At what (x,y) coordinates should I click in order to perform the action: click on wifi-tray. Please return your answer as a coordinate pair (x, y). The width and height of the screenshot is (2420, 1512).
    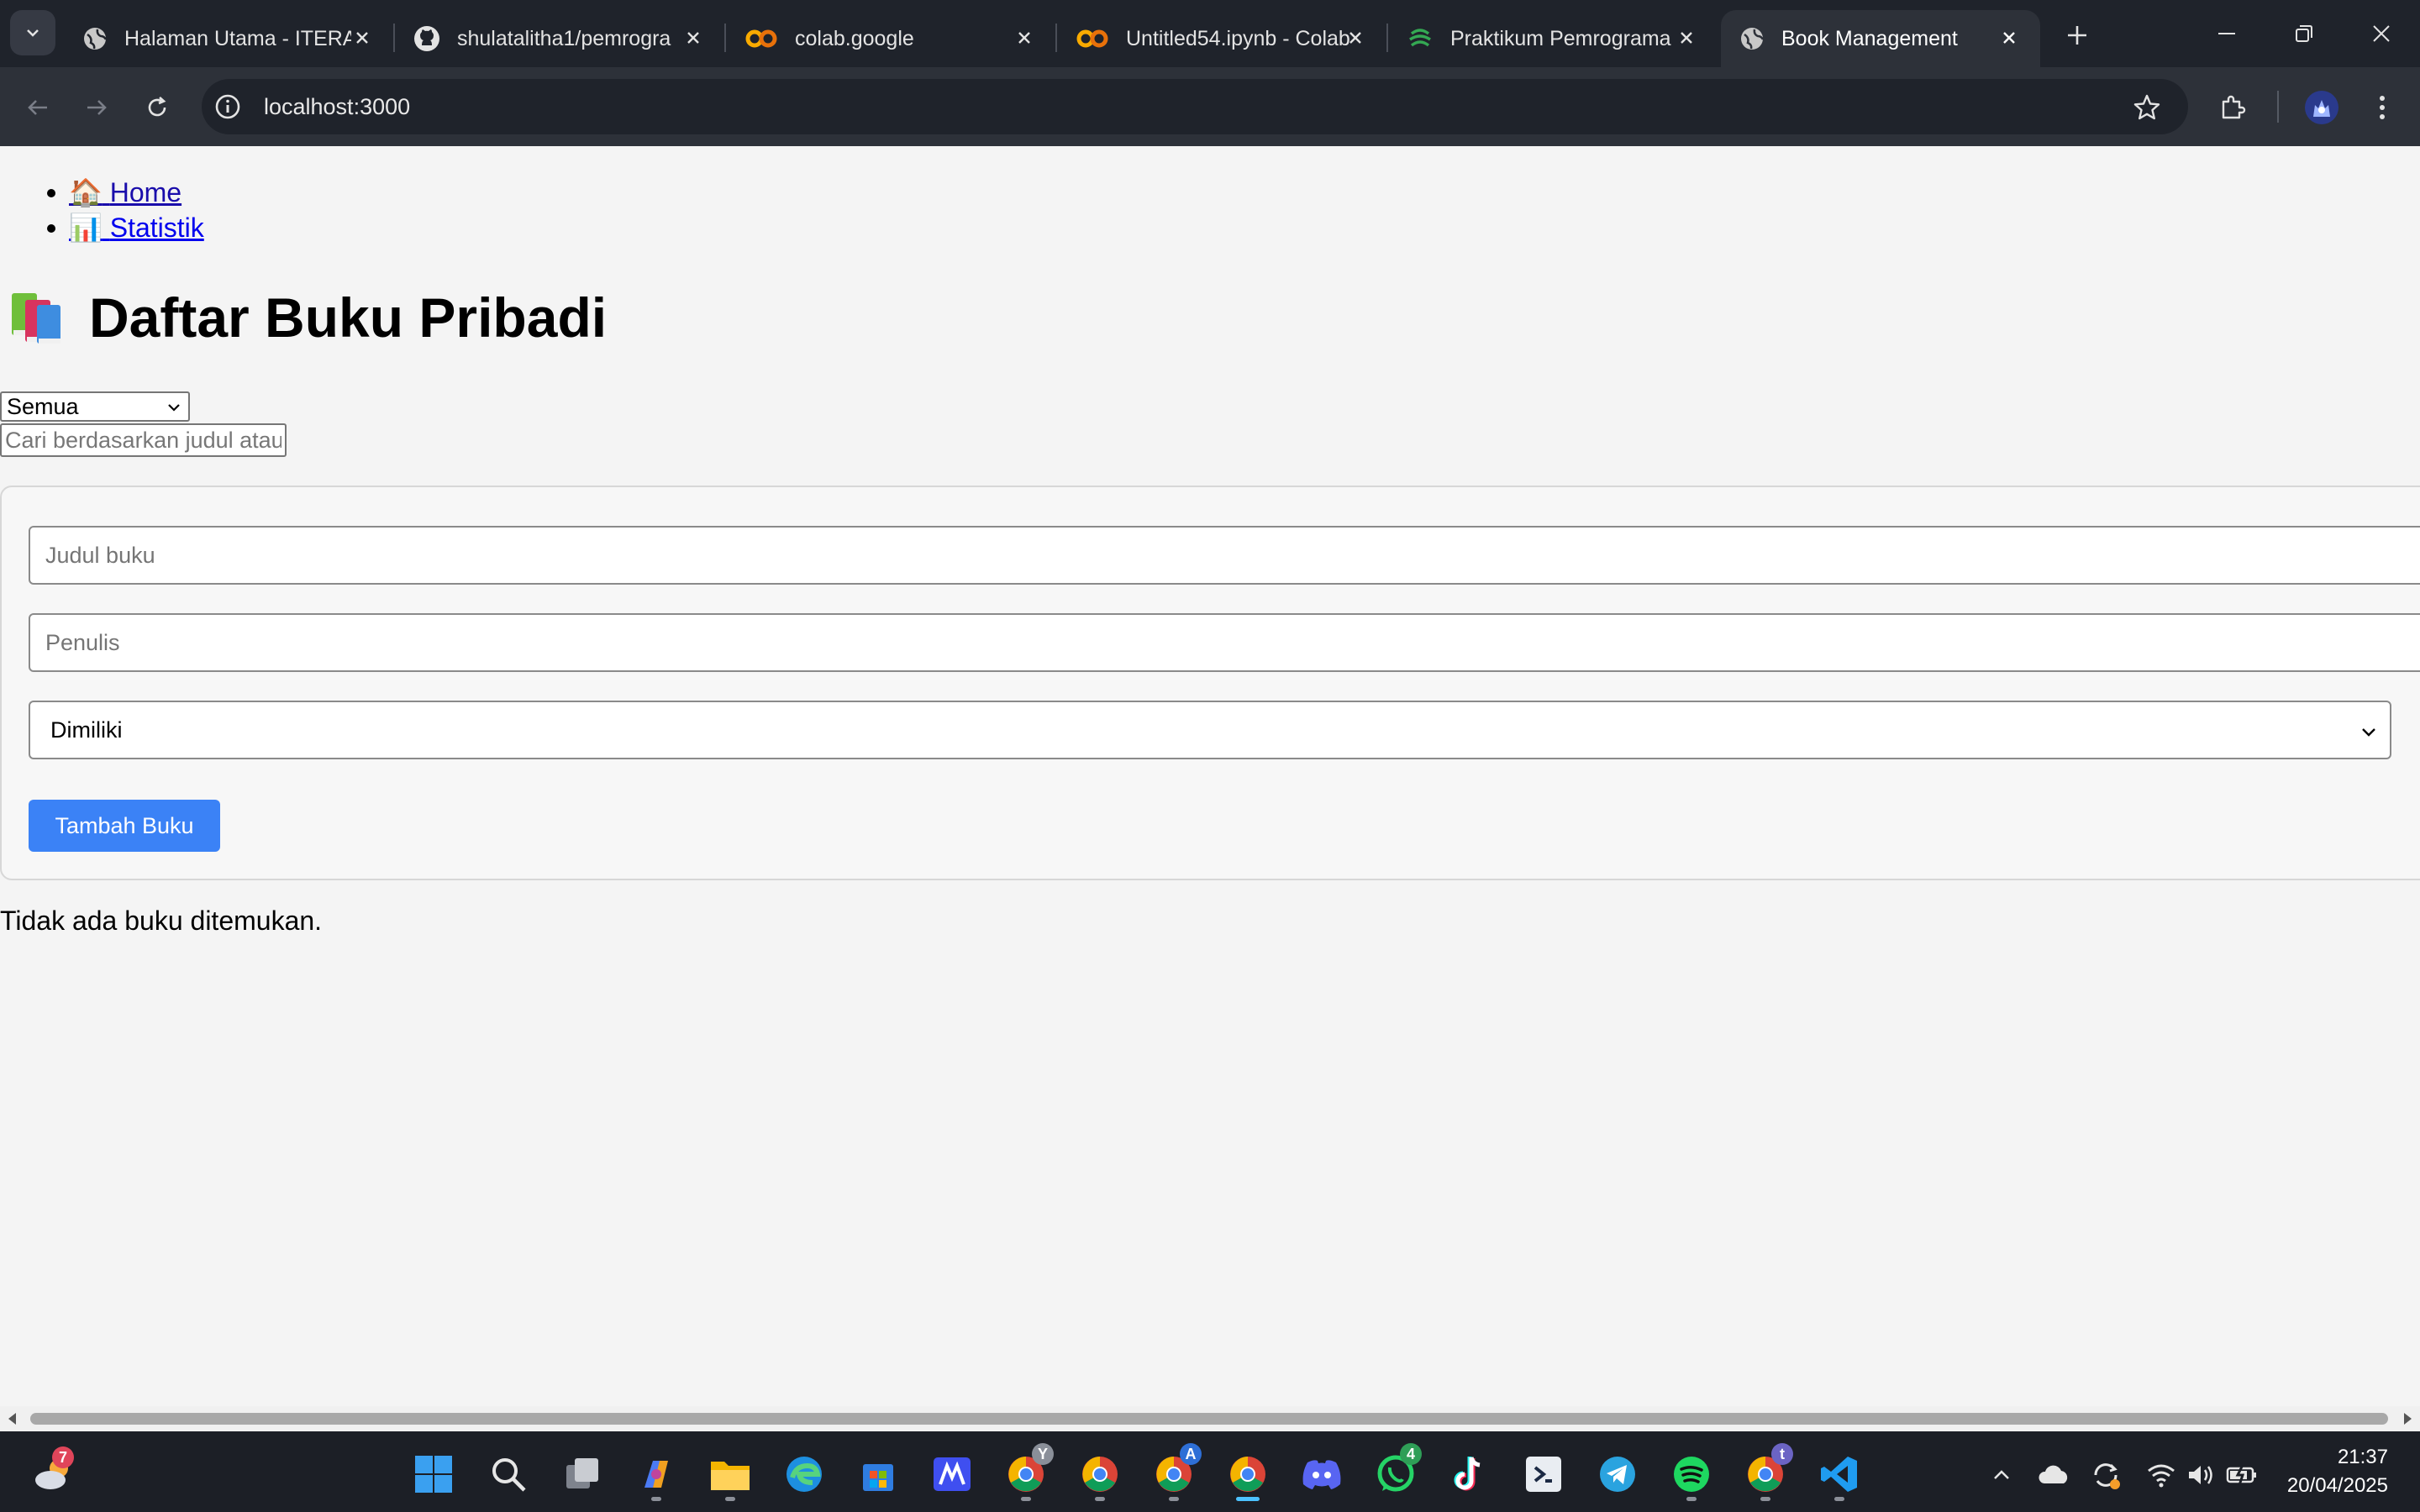
    Looking at the image, I should click on (2161, 1475).